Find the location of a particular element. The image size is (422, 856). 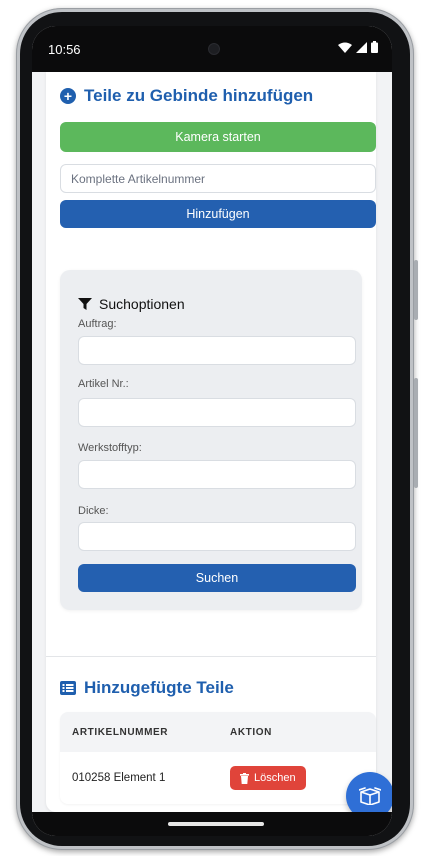

front-camera is located at coordinates (214, 49).